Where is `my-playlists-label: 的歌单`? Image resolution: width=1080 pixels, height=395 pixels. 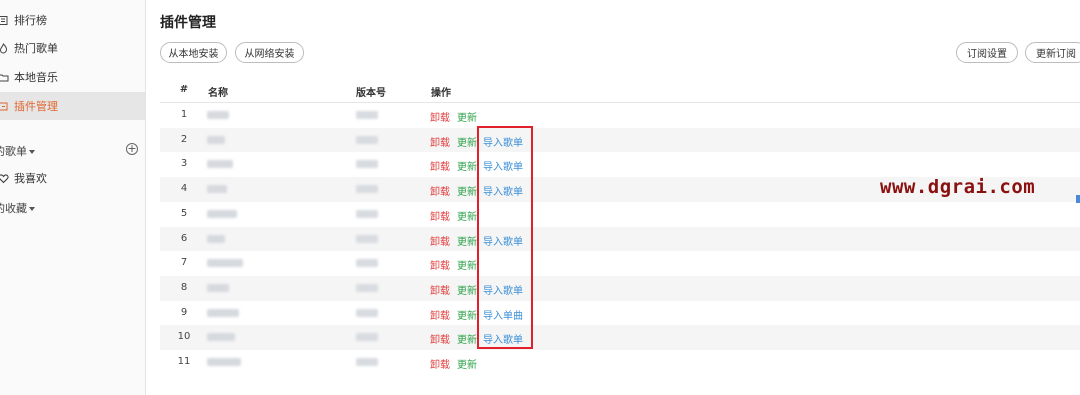 my-playlists-label: 的歌单 is located at coordinates (13, 151).